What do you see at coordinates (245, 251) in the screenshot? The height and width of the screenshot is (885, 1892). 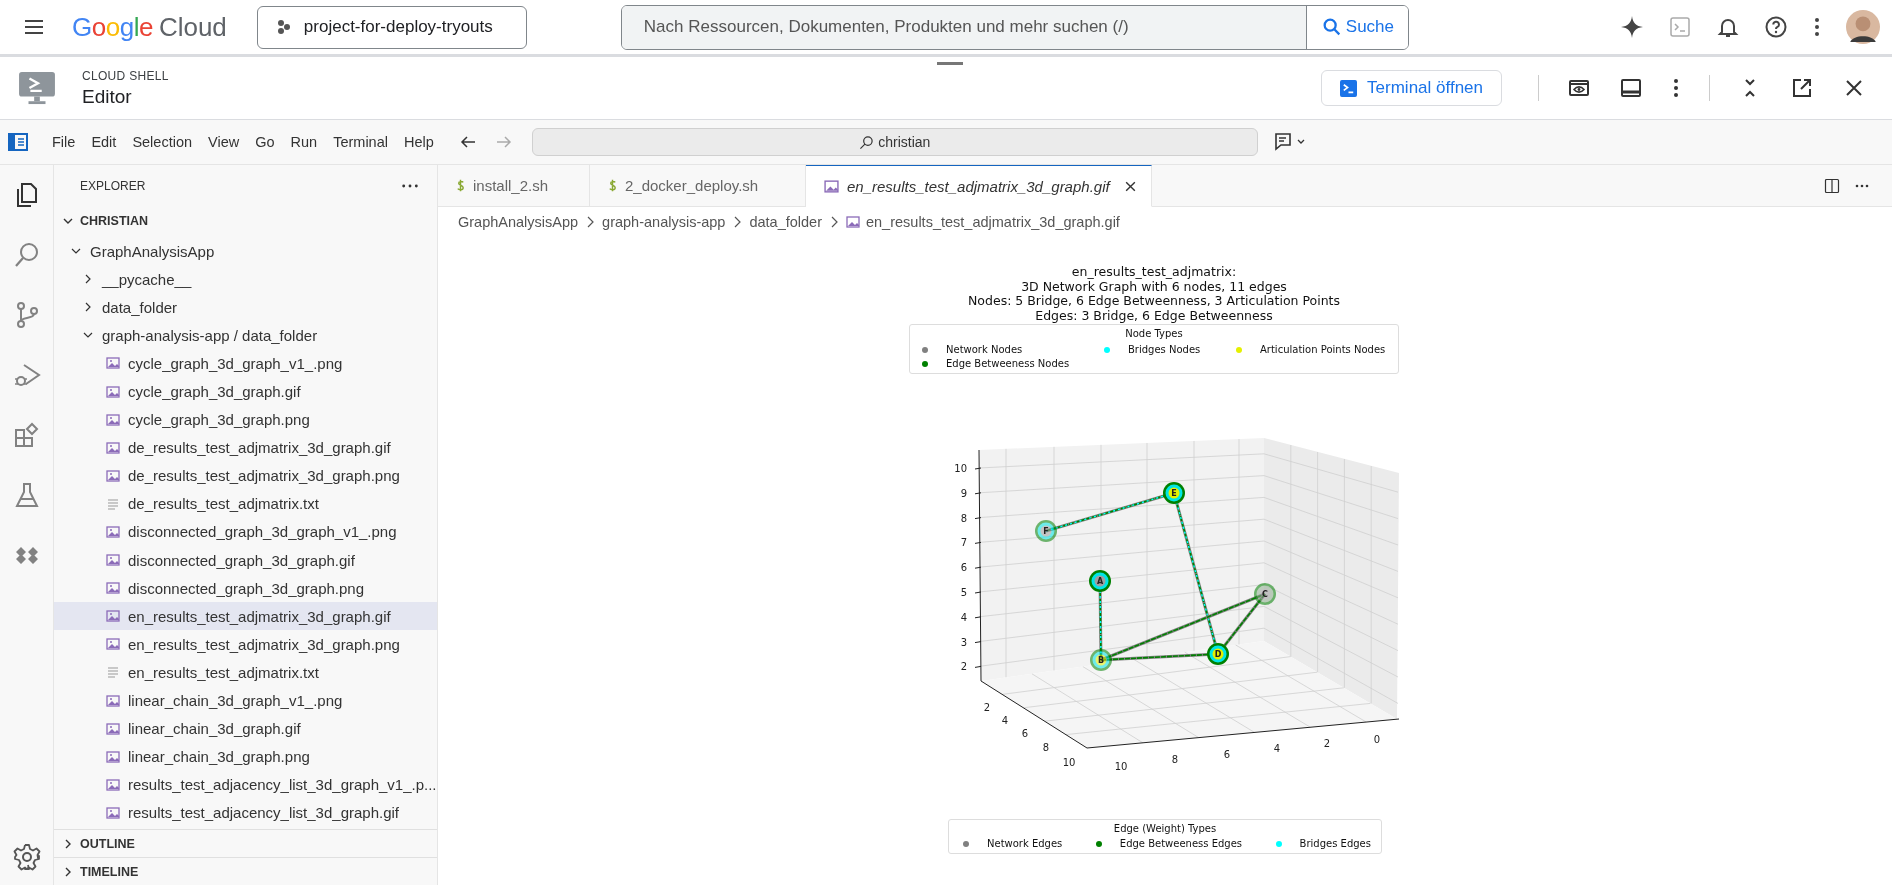 I see `tree-item: GraphAnalysisApp` at bounding box center [245, 251].